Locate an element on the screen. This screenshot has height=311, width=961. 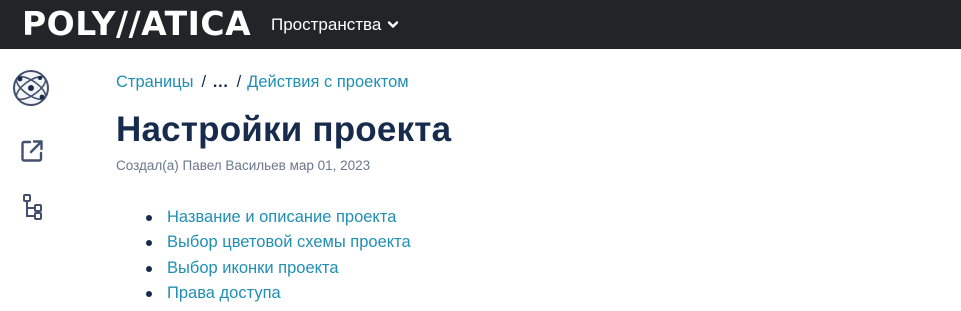
toc-item: Выбор цветовой схемы проекта is located at coordinates (278, 242).